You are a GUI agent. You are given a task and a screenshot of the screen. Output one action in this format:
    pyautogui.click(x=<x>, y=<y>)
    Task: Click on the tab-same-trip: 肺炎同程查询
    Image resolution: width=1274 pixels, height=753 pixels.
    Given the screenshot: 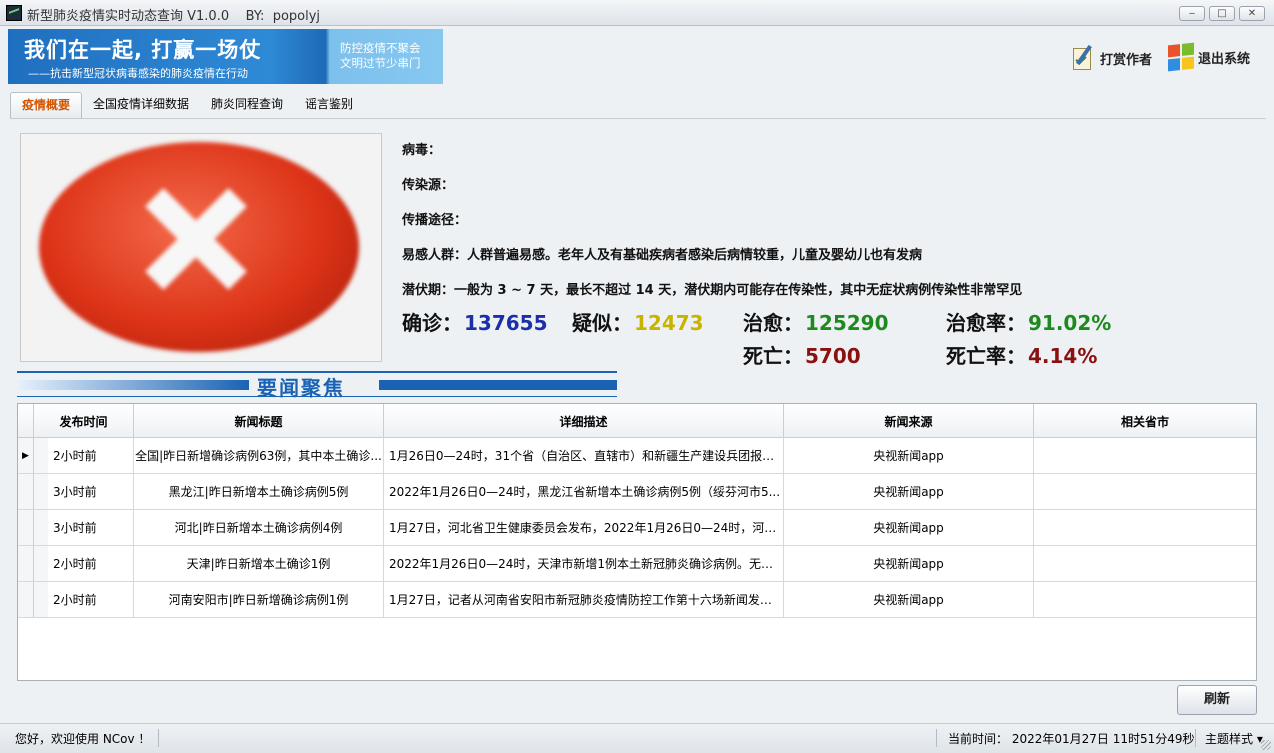 What is the action you would take?
    pyautogui.click(x=247, y=105)
    